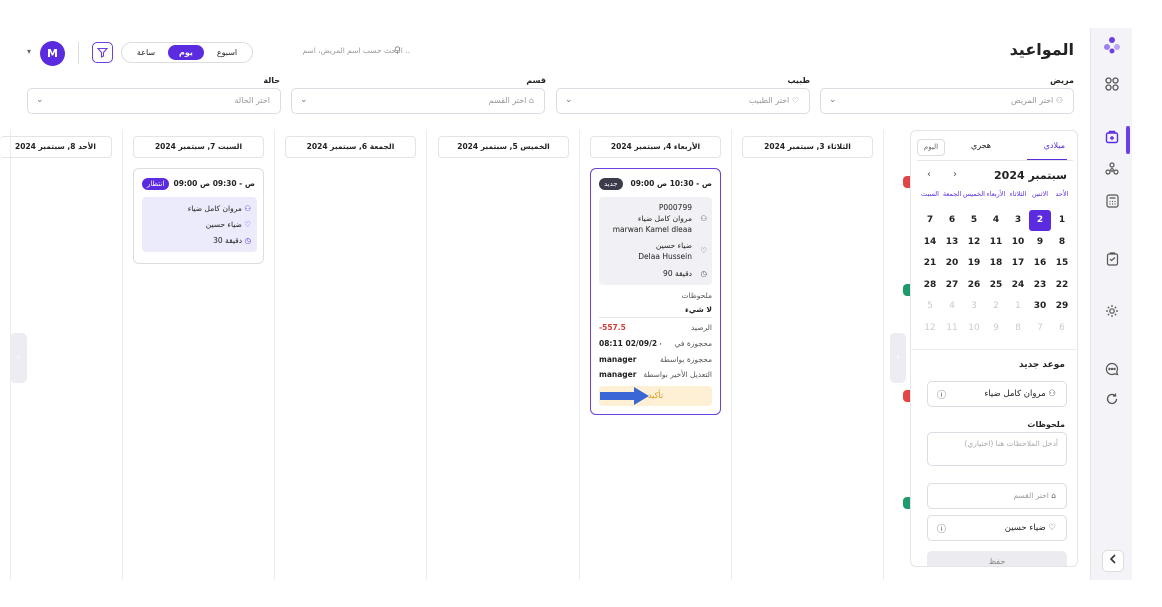 The width and height of the screenshot is (1162, 607). What do you see at coordinates (618, 359) in the screenshot?
I see `booked-by-value: manager` at bounding box center [618, 359].